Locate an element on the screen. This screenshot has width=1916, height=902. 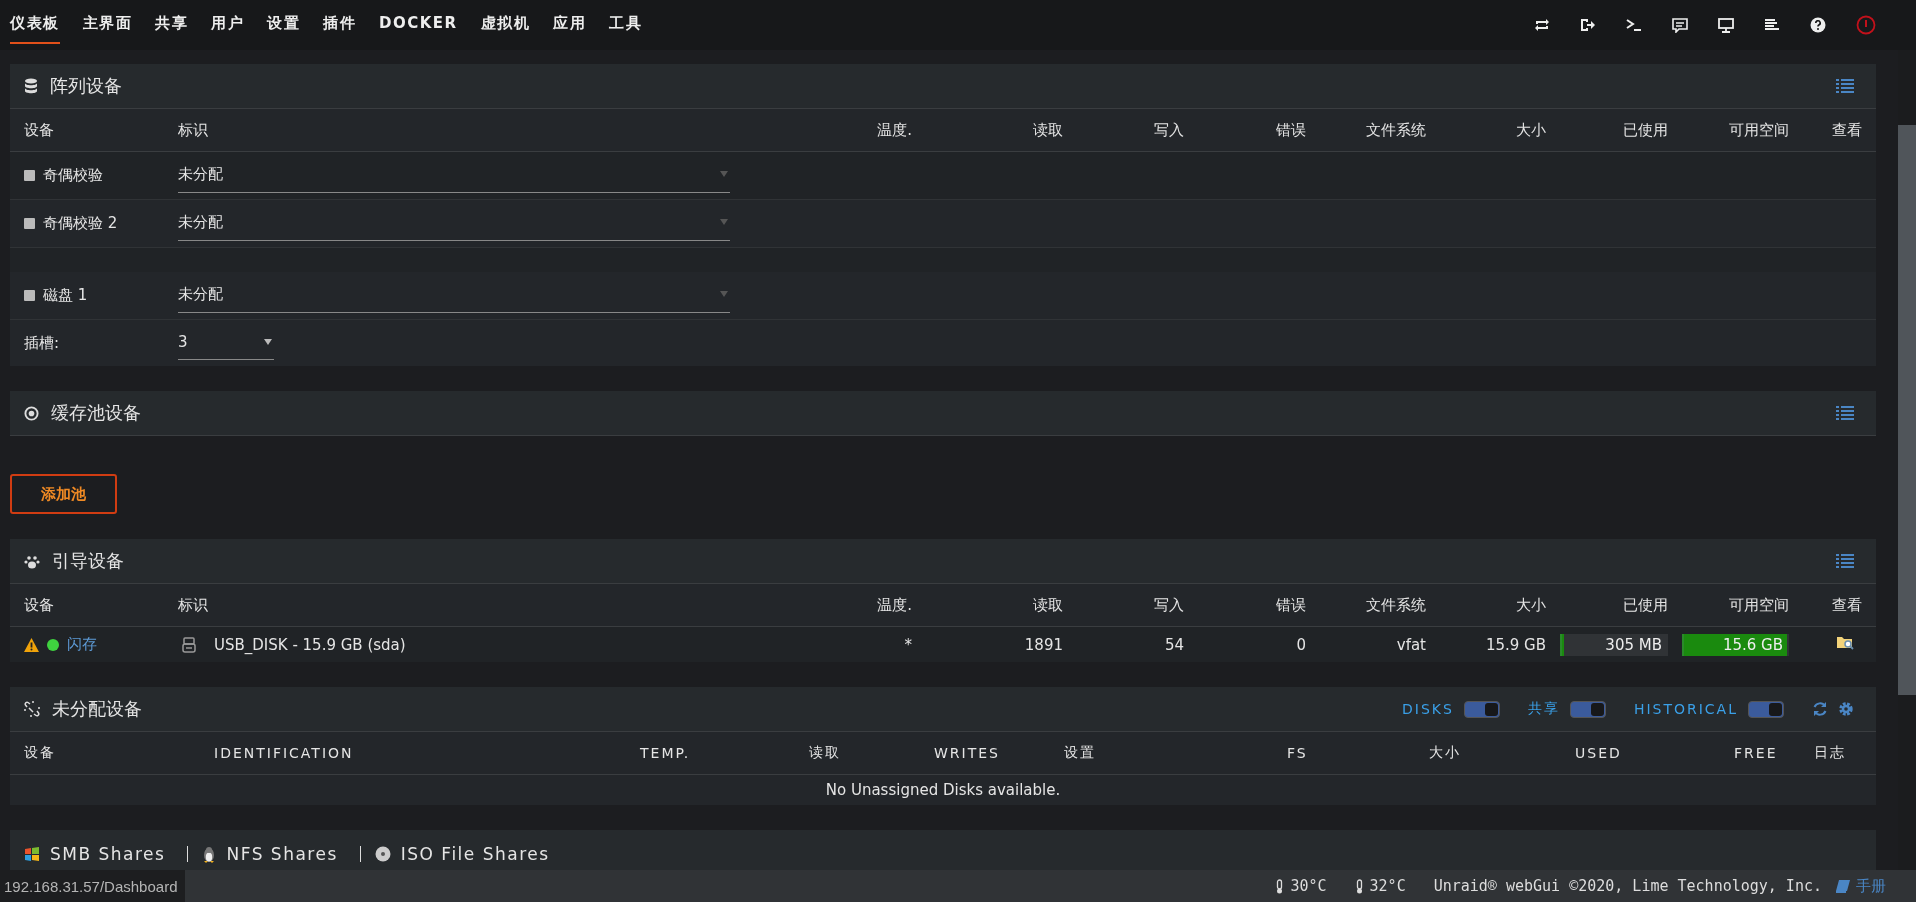
reads-cell-text: 1891 is located at coordinates (1043, 644).